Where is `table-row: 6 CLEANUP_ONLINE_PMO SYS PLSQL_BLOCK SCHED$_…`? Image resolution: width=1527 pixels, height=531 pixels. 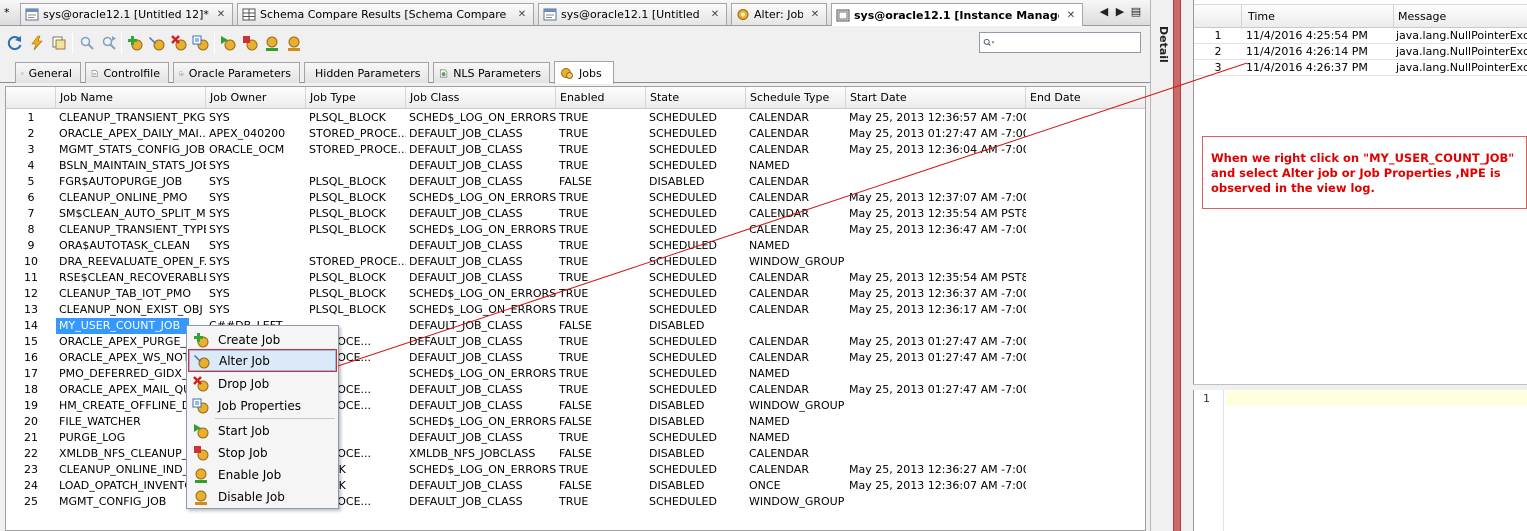 table-row: 6 CLEANUP_ONLINE_PMO SYS PLSQL_BLOCK SCHED$_… is located at coordinates (575, 198).